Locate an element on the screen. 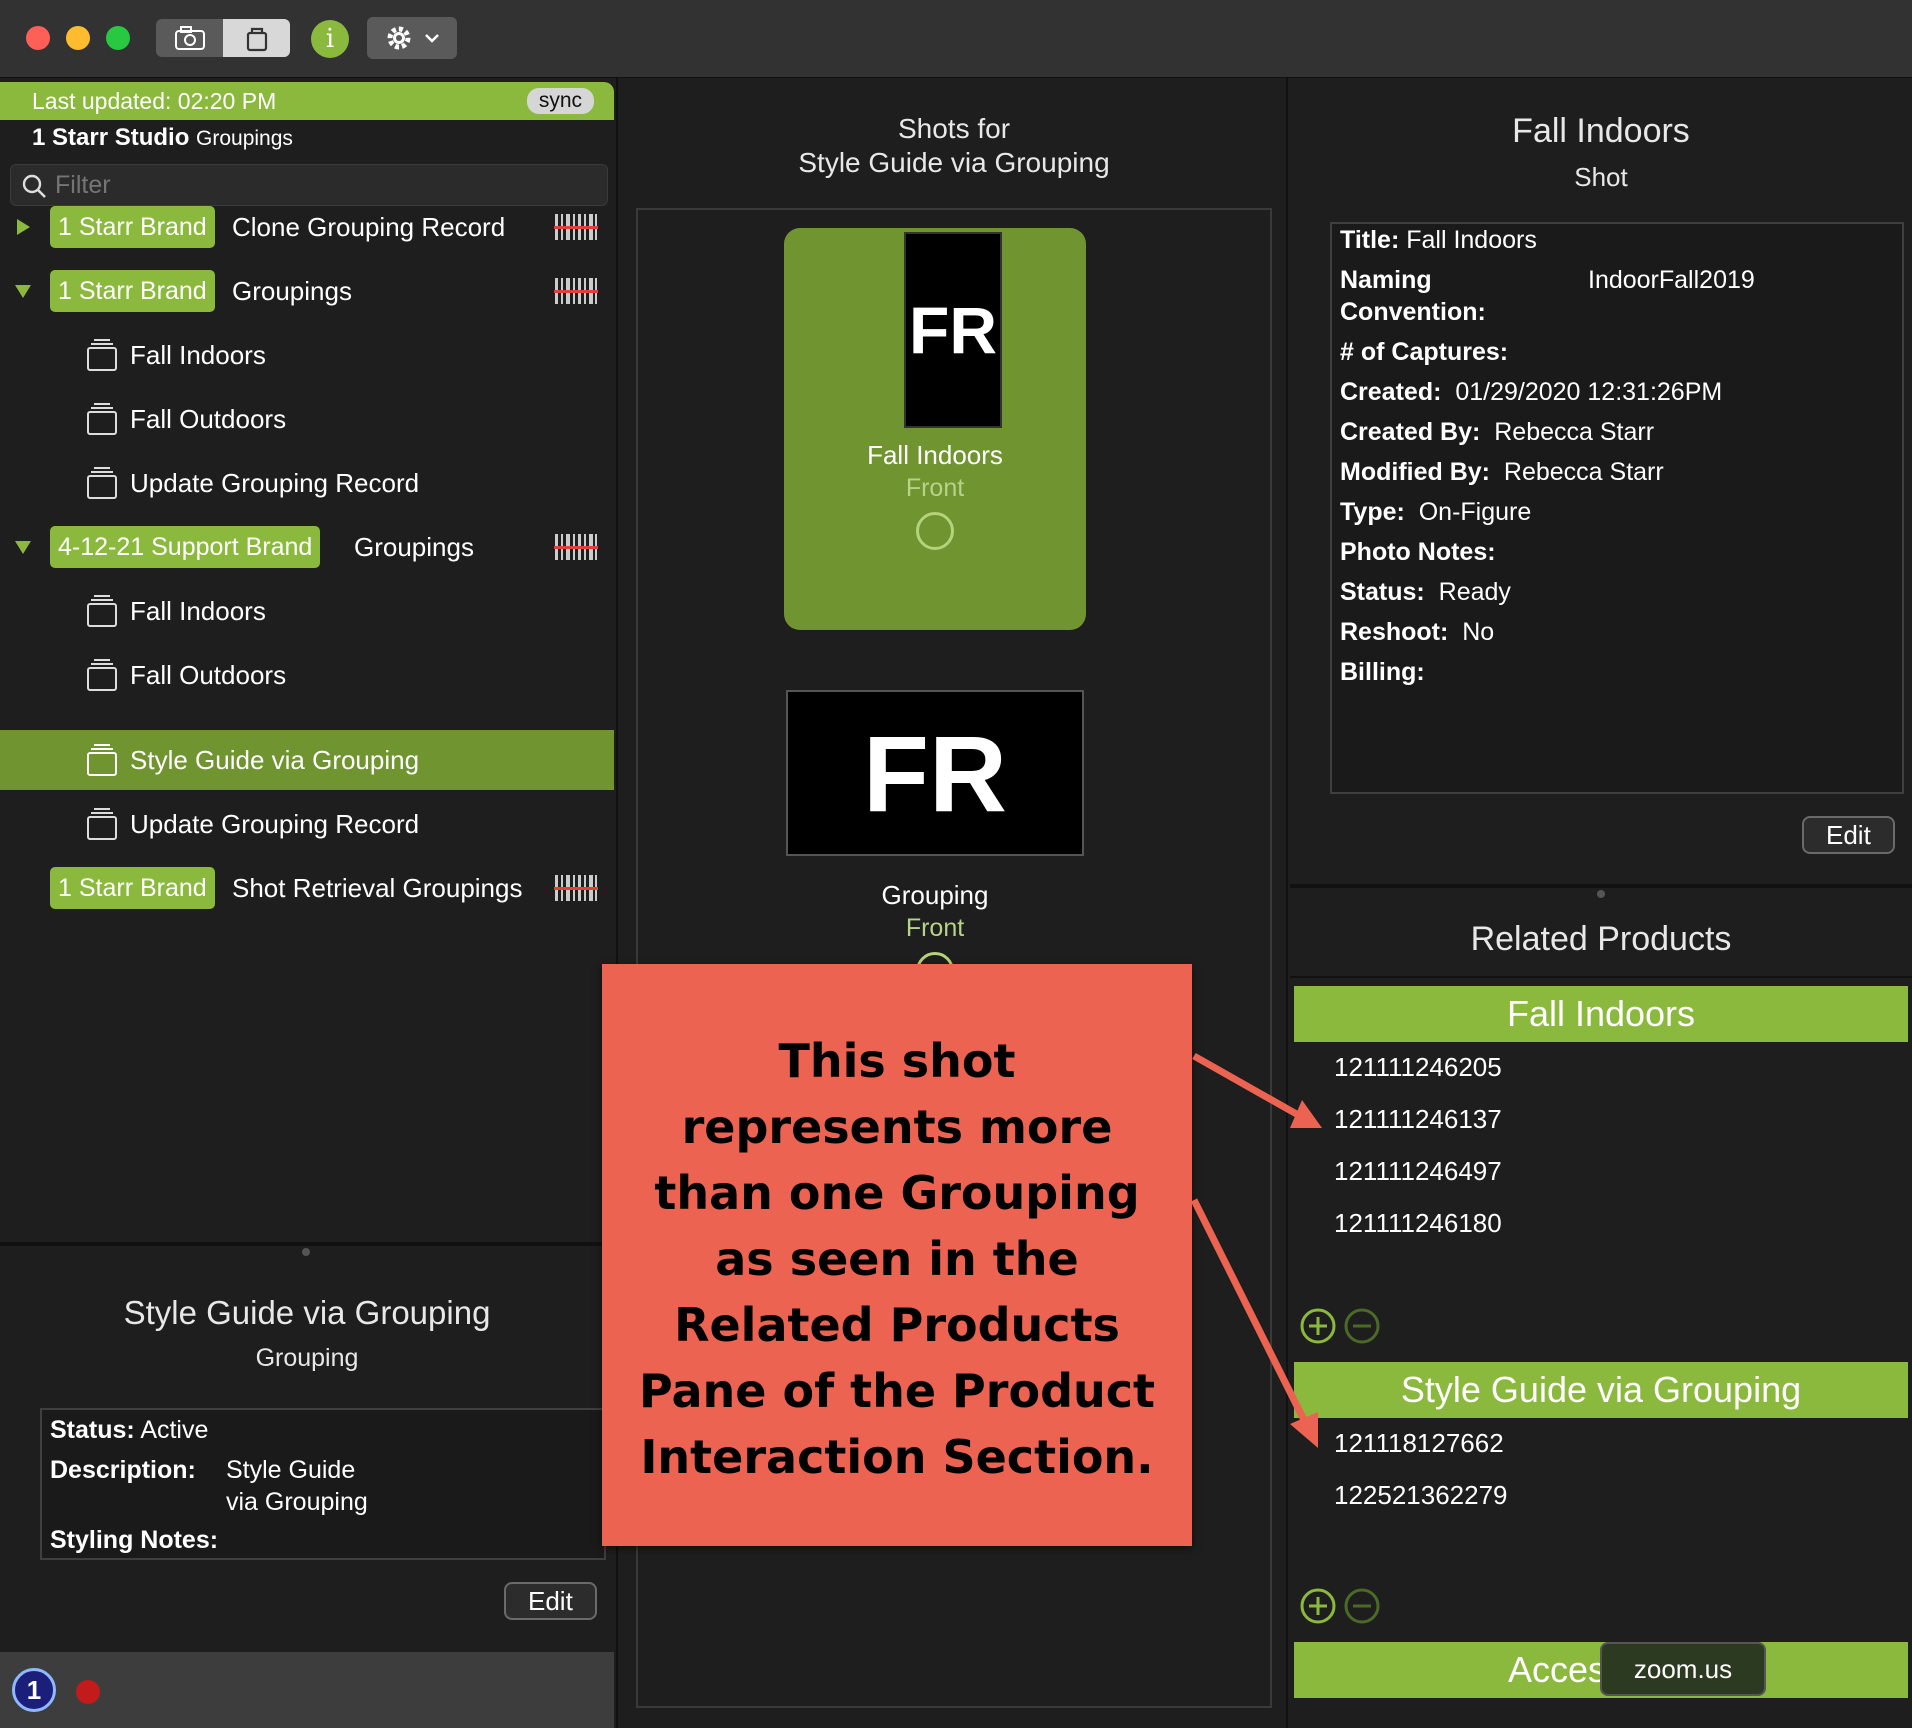 The image size is (1912, 1728). last-updated-text: Last updated: 02:20 PM is located at coordinates (154, 101).